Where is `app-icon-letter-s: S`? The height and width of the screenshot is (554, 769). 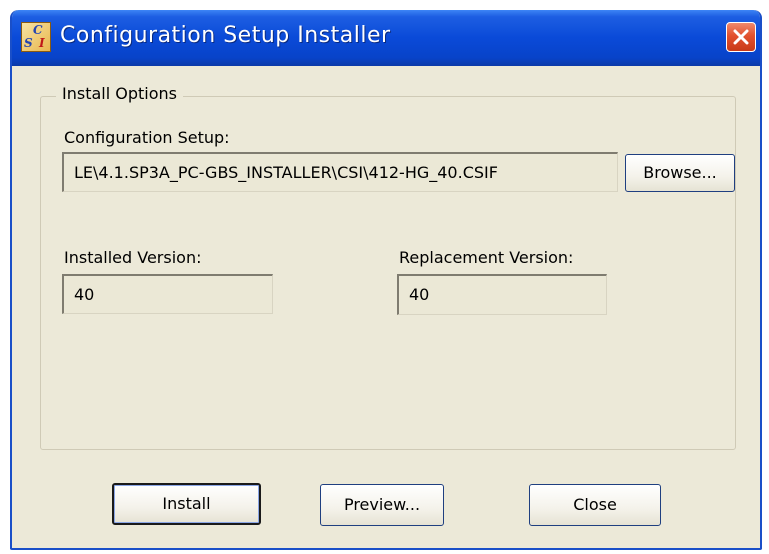 app-icon-letter-s: S is located at coordinates (28, 43).